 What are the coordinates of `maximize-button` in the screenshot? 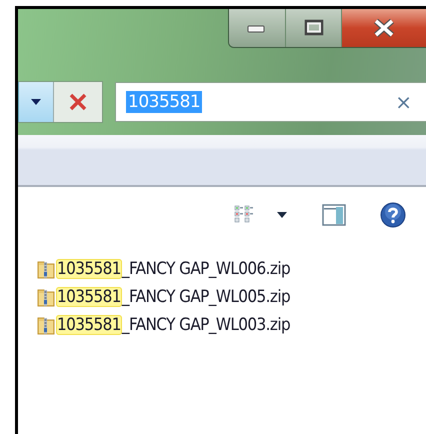 It's located at (313, 28).